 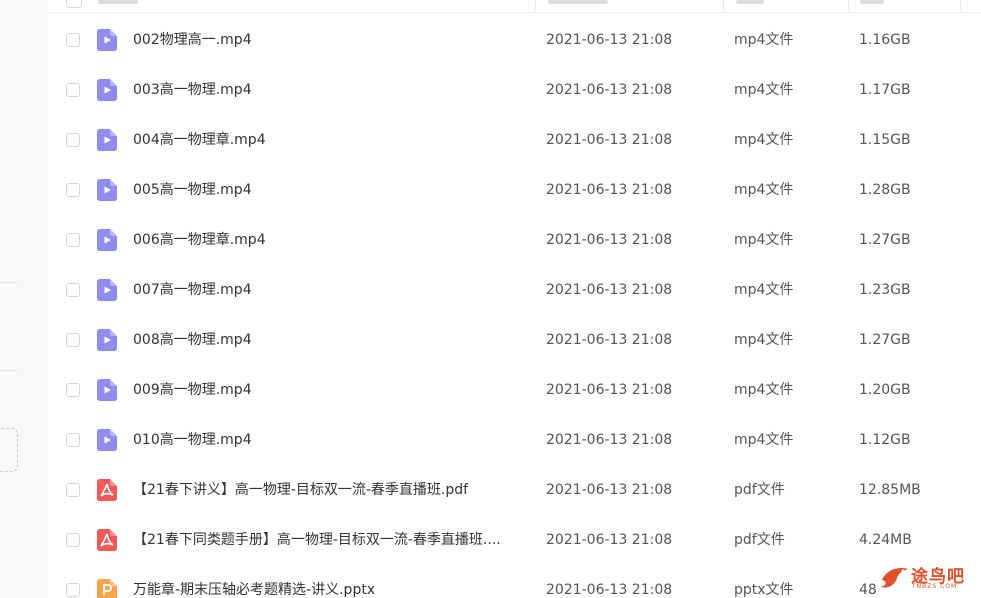 What do you see at coordinates (868, 590) in the screenshot?
I see `file-size: 48` at bounding box center [868, 590].